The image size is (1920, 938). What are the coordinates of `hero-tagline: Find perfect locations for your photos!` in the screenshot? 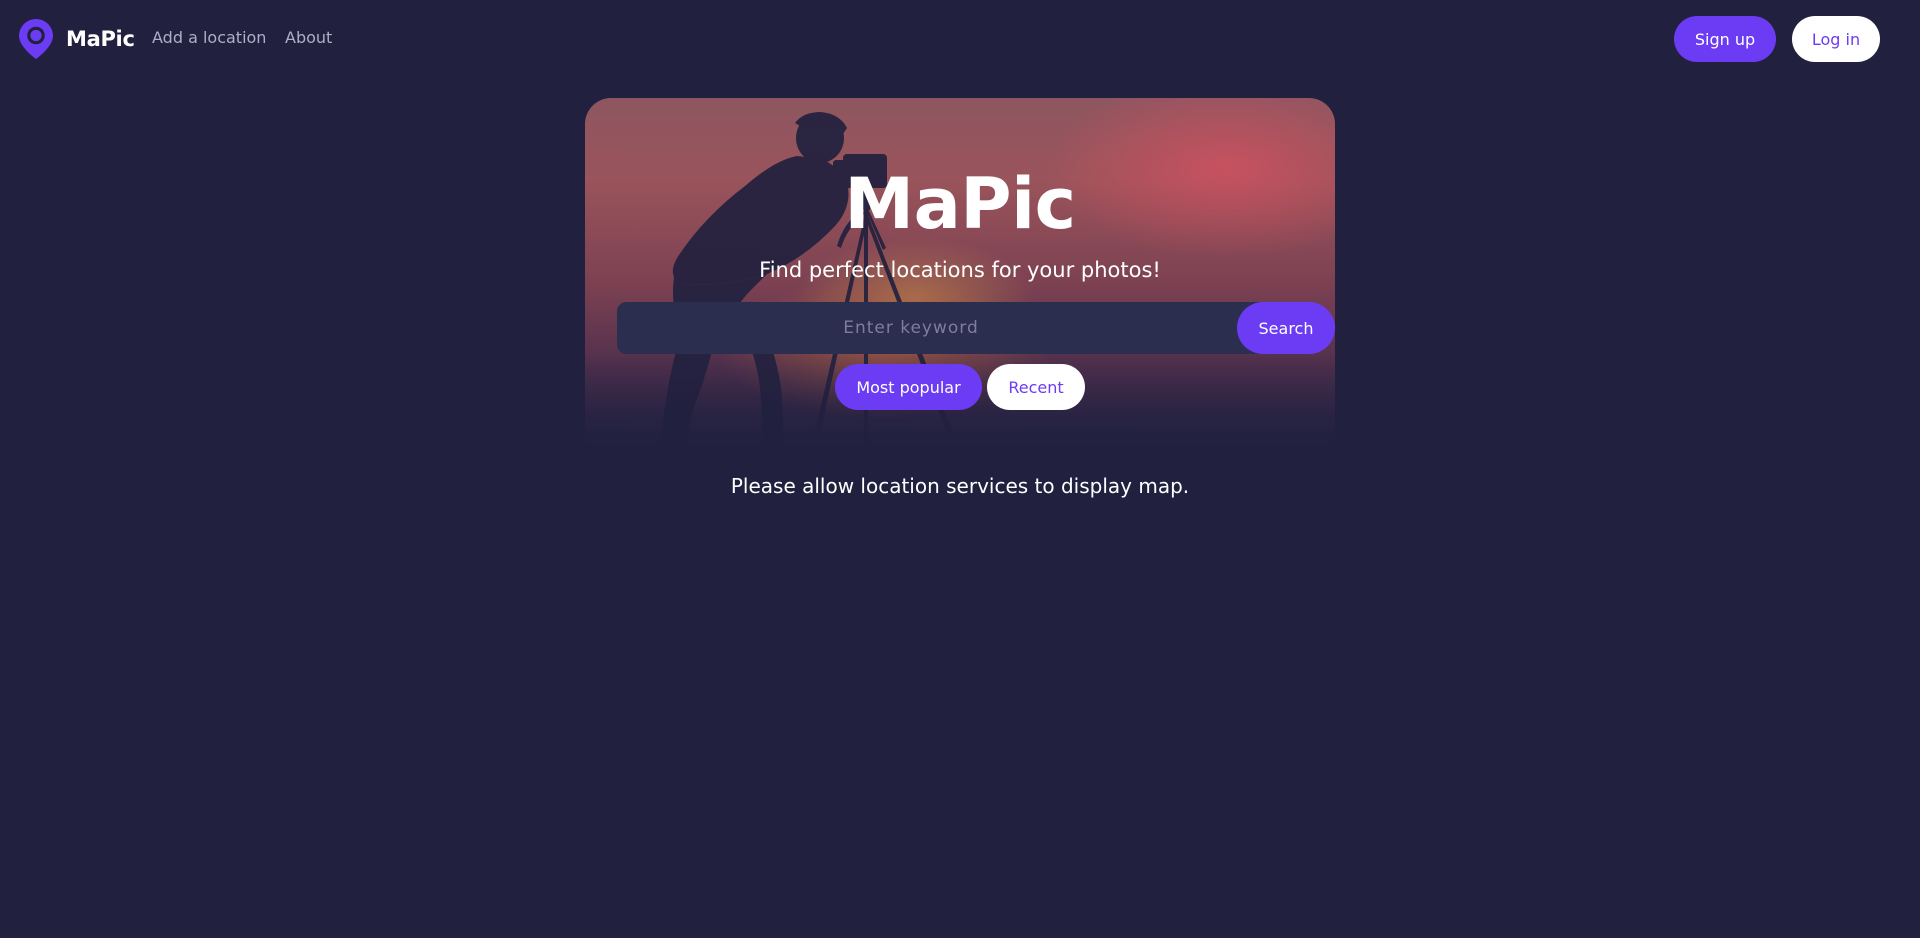 It's located at (960, 270).